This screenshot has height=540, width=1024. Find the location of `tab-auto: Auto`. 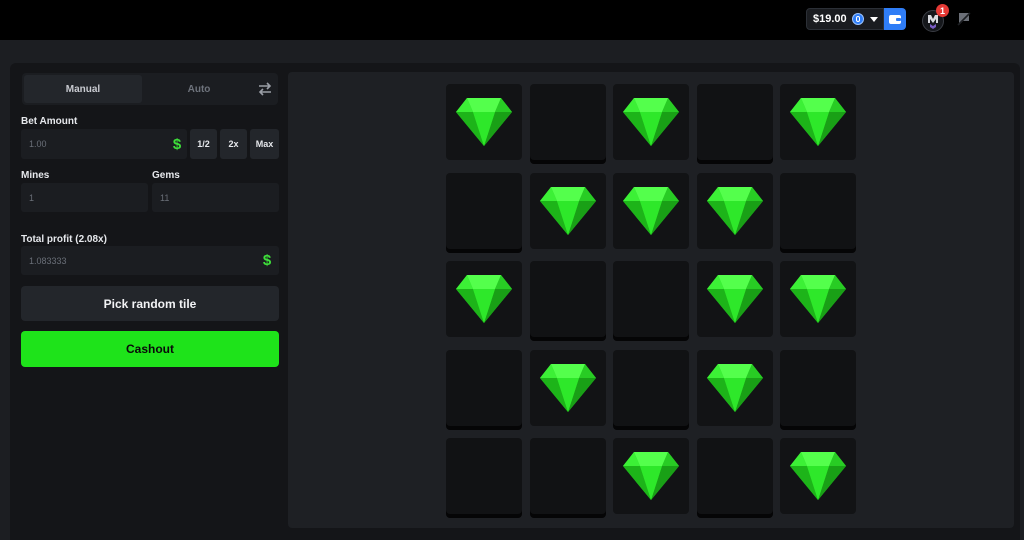

tab-auto: Auto is located at coordinates (199, 89).